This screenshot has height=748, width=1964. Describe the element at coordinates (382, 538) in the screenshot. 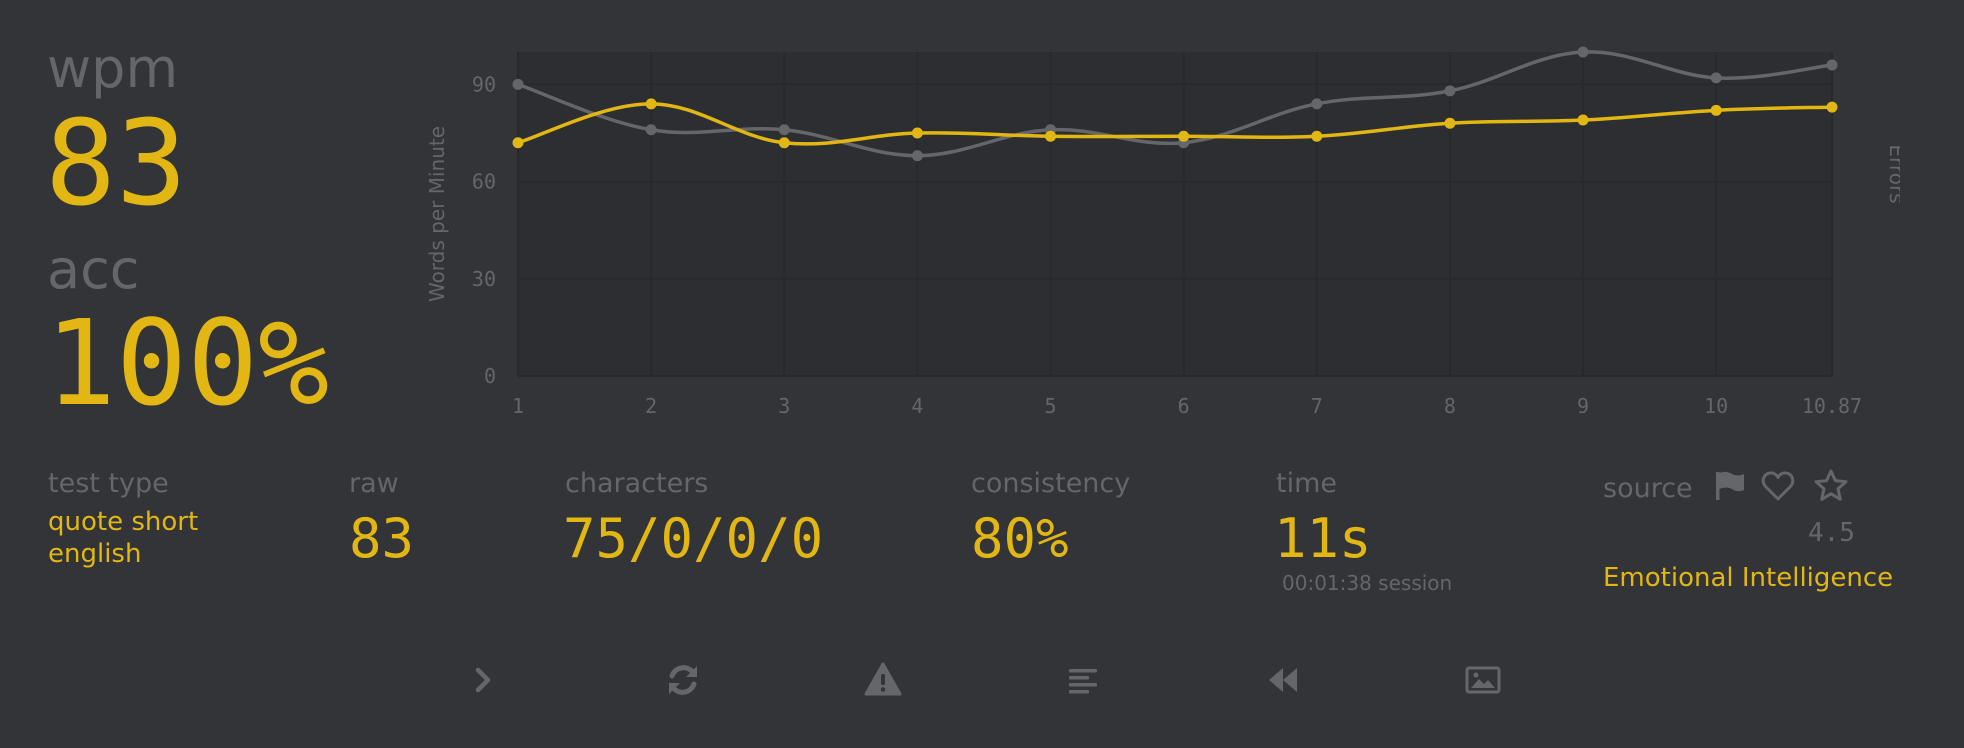

I see `raw-value: 83` at that location.